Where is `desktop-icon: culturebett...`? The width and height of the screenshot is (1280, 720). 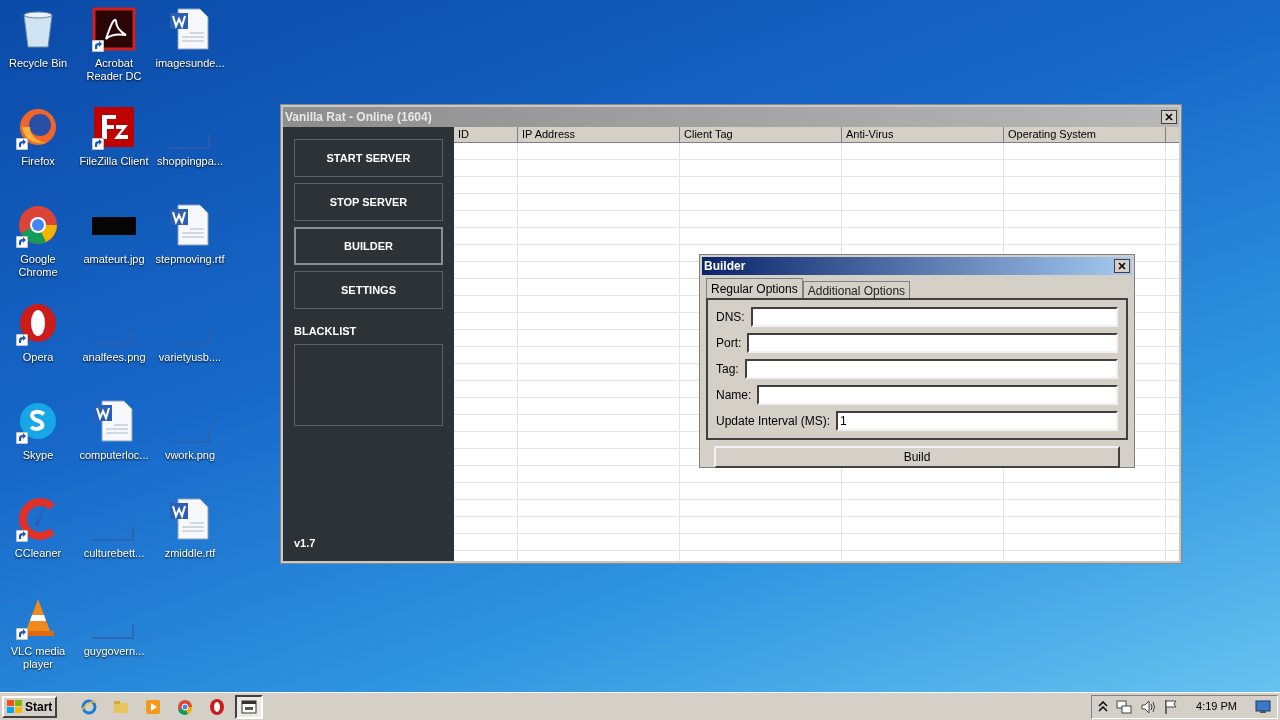 desktop-icon: culturebett... is located at coordinates (114, 545).